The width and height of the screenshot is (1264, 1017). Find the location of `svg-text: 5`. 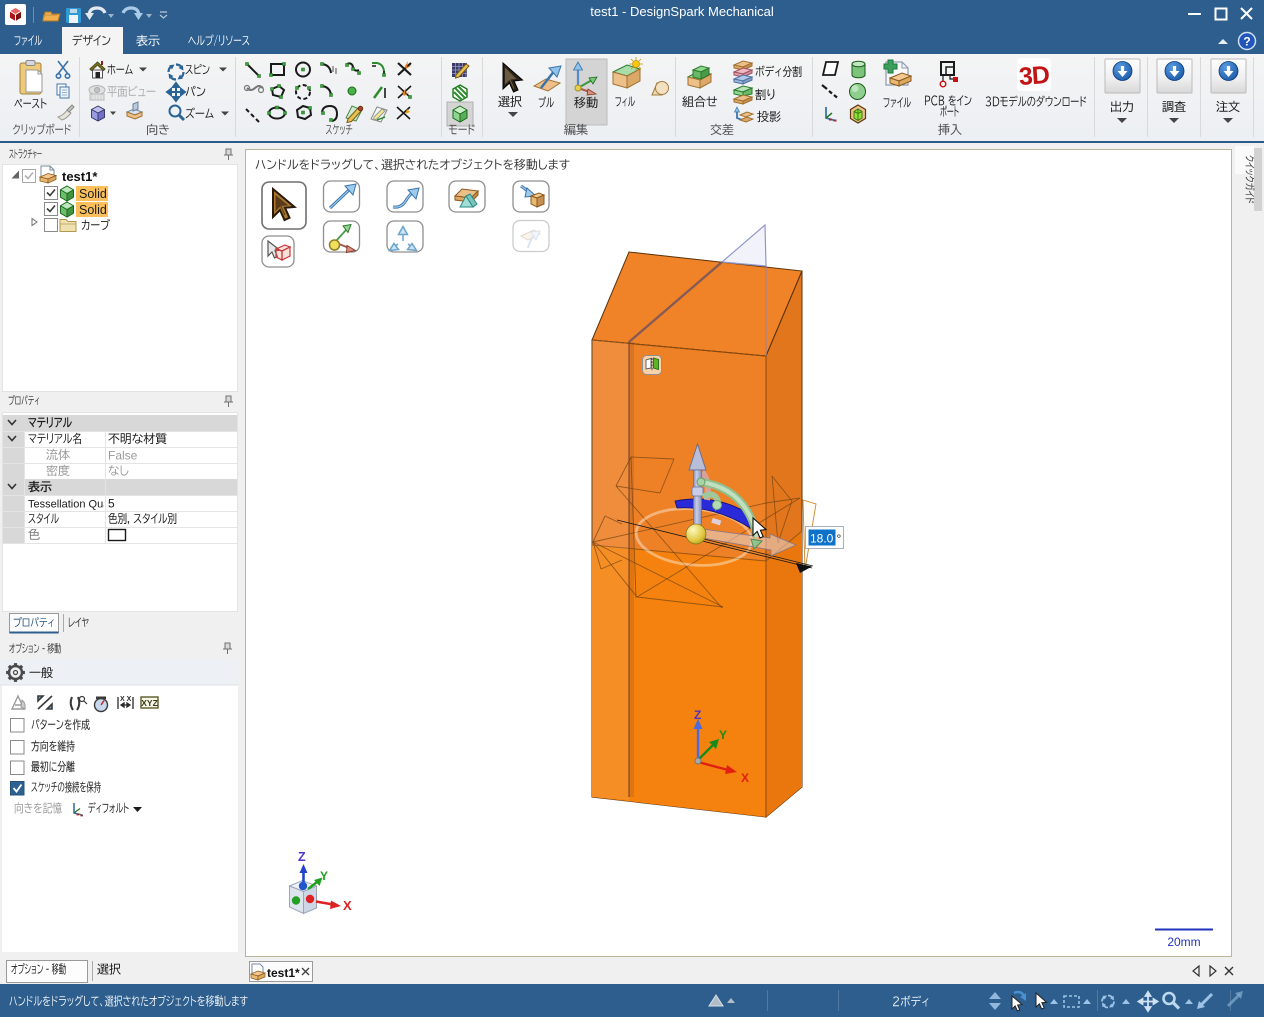

svg-text: 5 is located at coordinates (111, 504).